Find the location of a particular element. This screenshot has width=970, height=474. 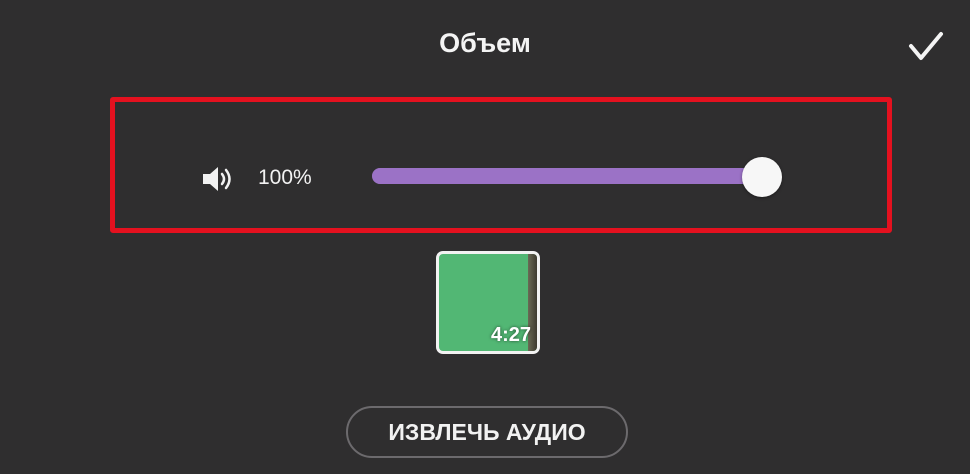

confirm-button is located at coordinates (926, 46).